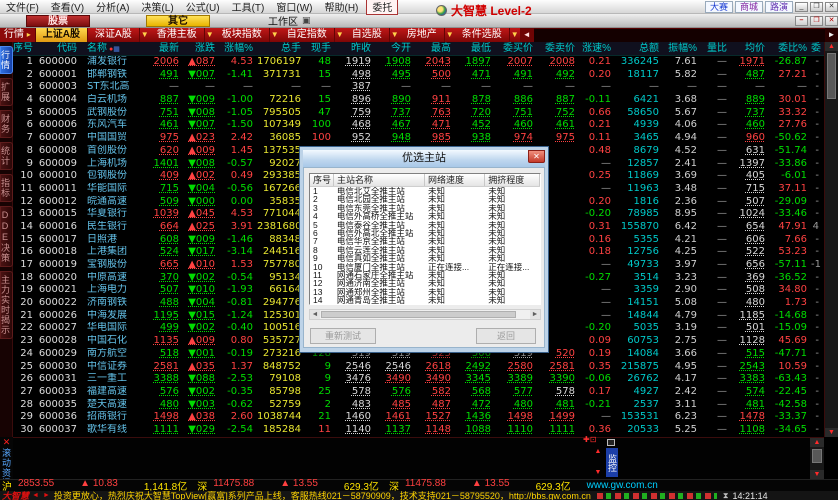  Describe the element at coordinates (831, 432) in the screenshot. I see `scroll-down-icon: ▼` at that location.